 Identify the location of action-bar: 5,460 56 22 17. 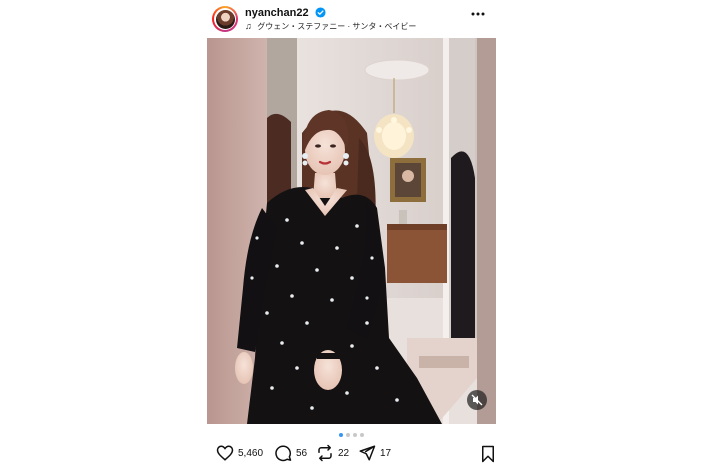
(356, 454).